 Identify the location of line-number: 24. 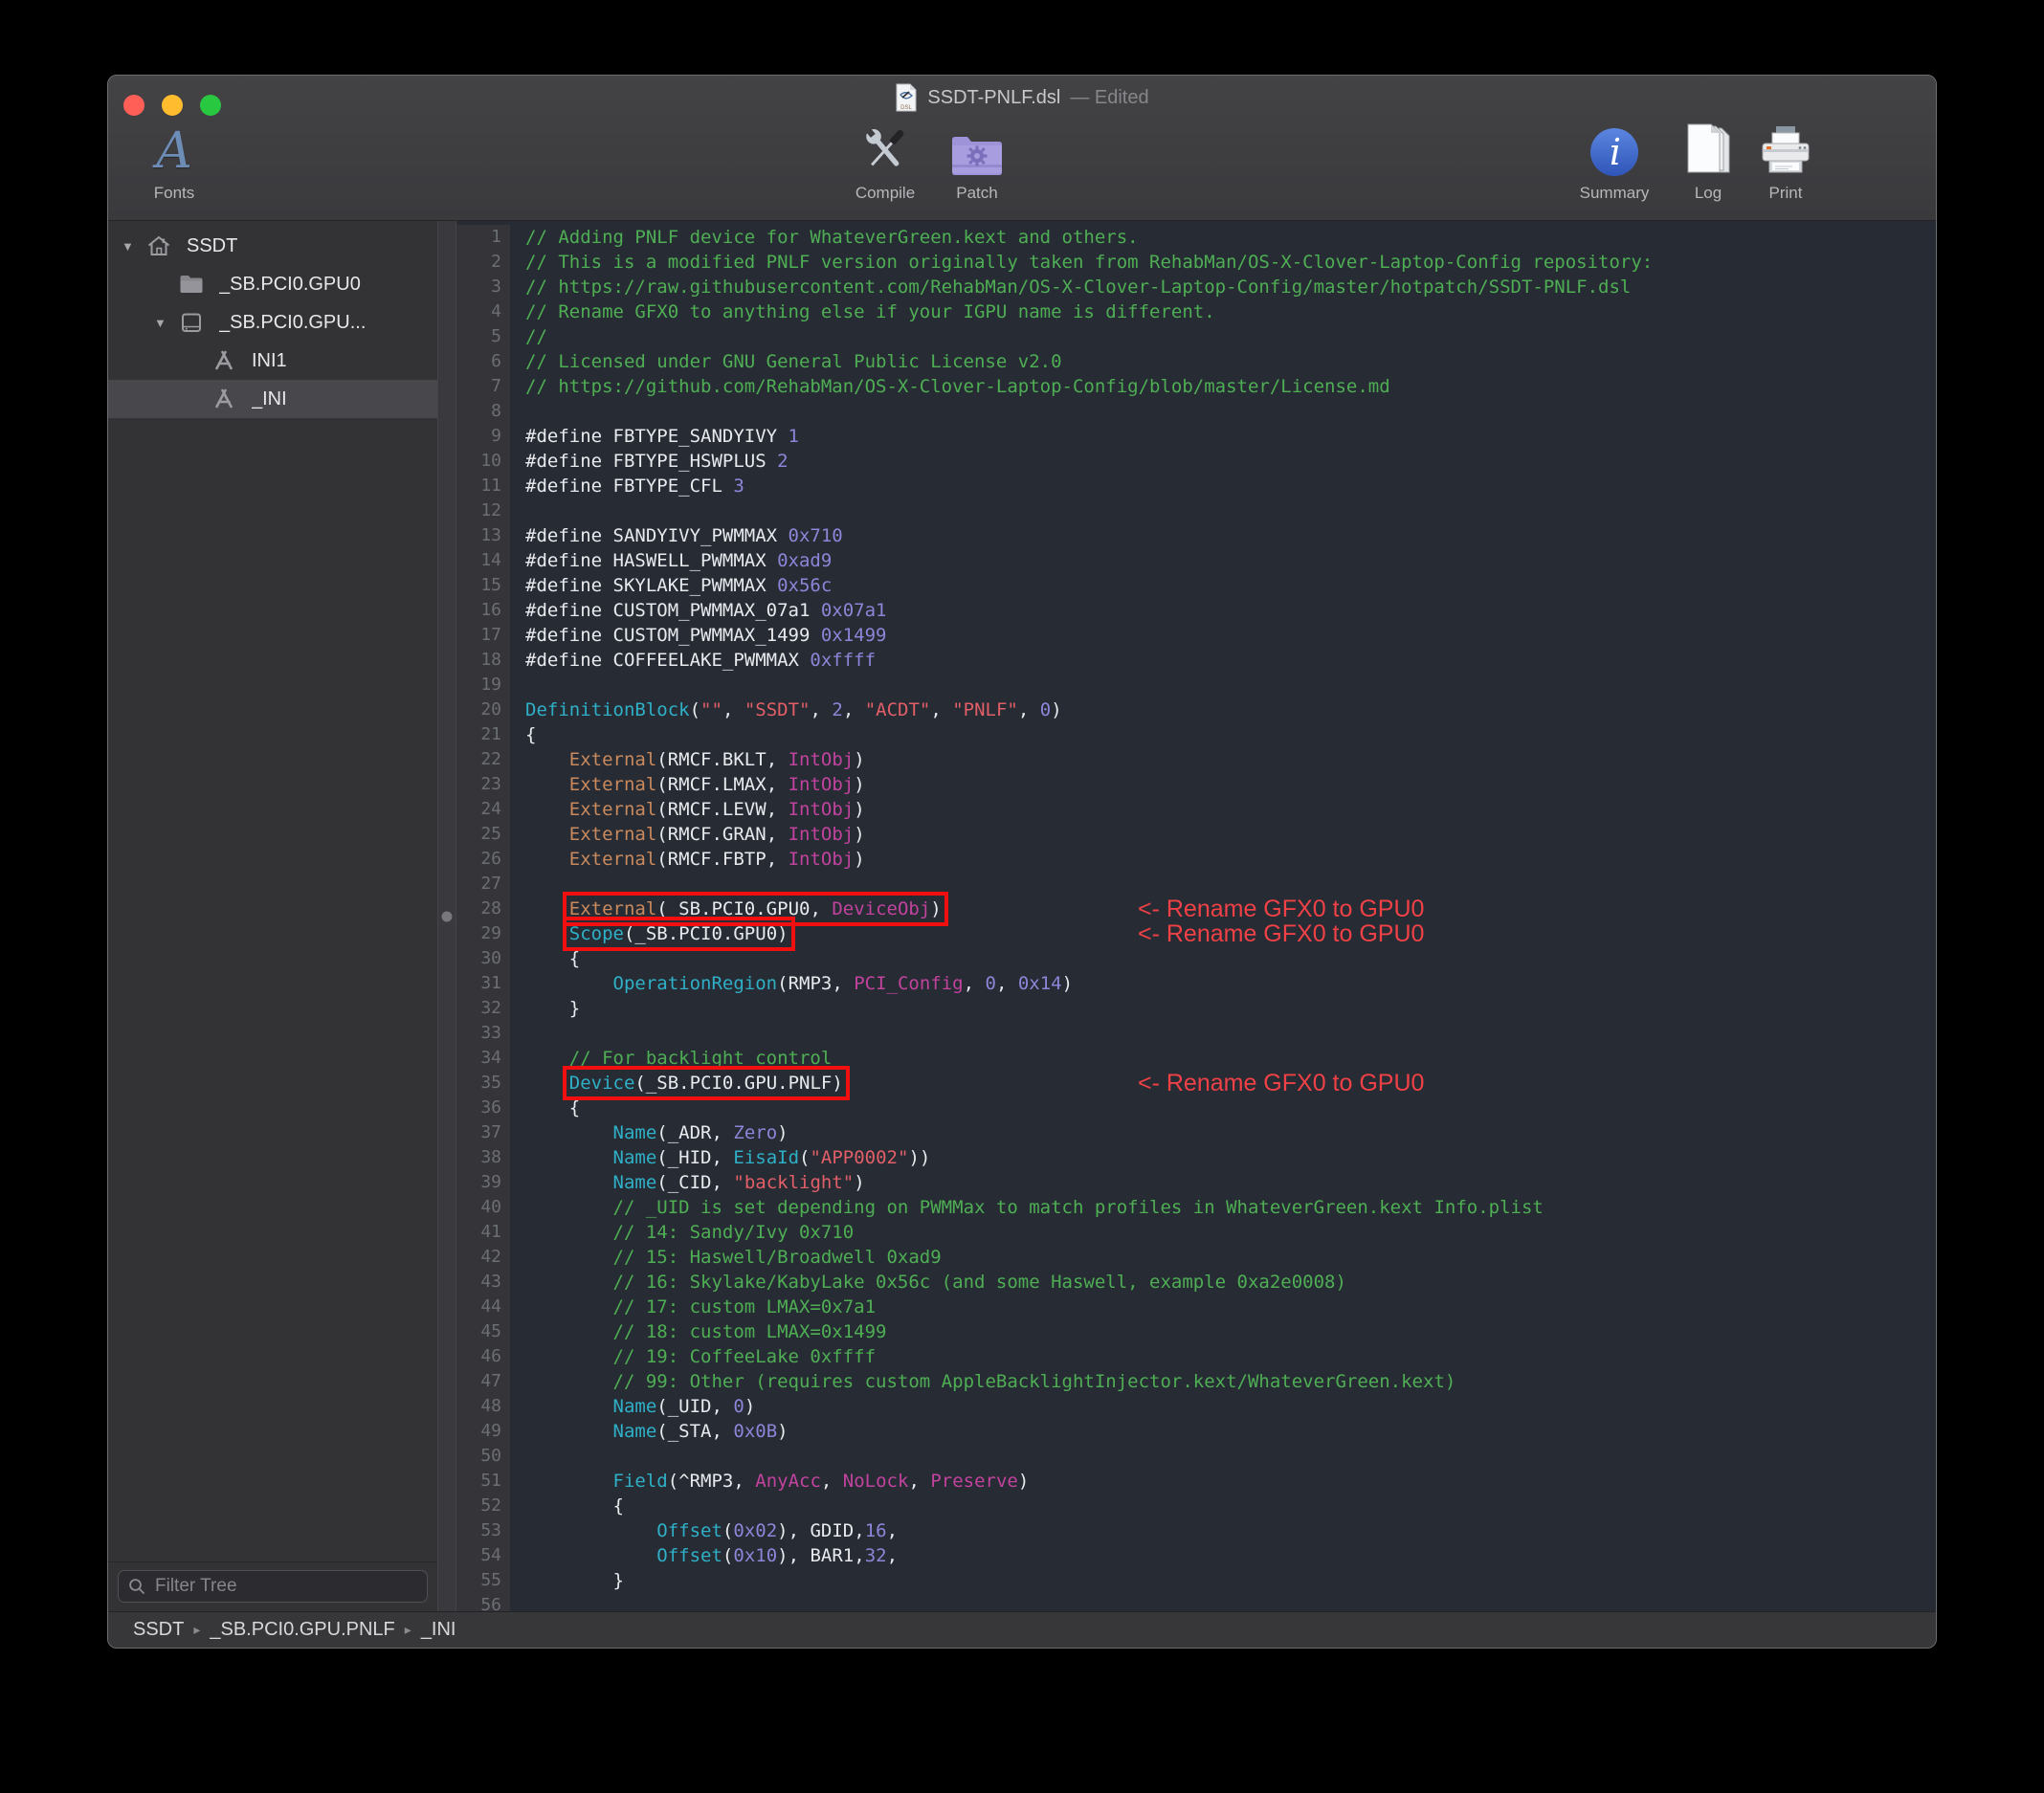
(483, 809).